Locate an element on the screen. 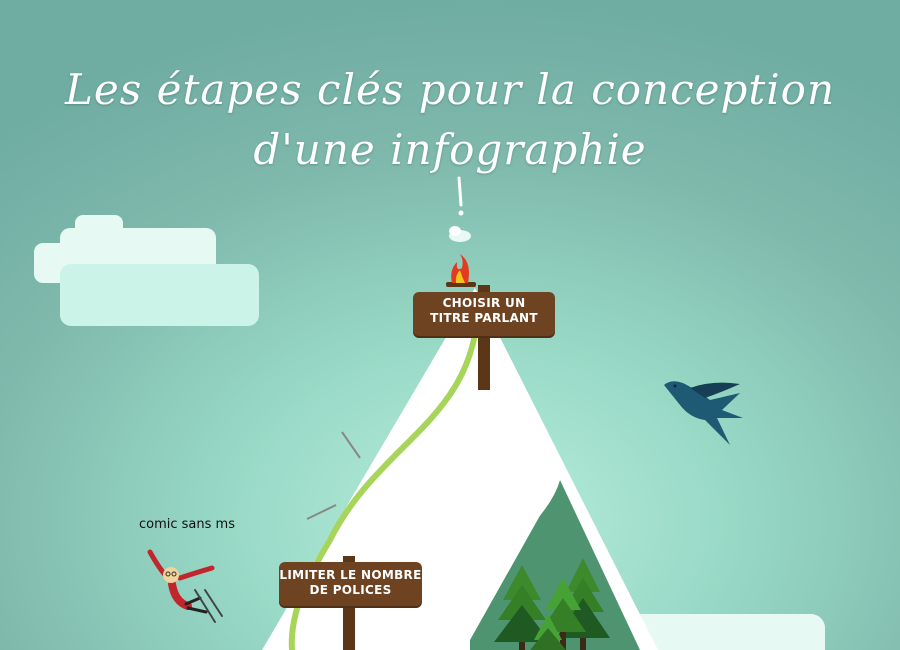 The height and width of the screenshot is (650, 900). bird-icon is located at coordinates (703, 413).